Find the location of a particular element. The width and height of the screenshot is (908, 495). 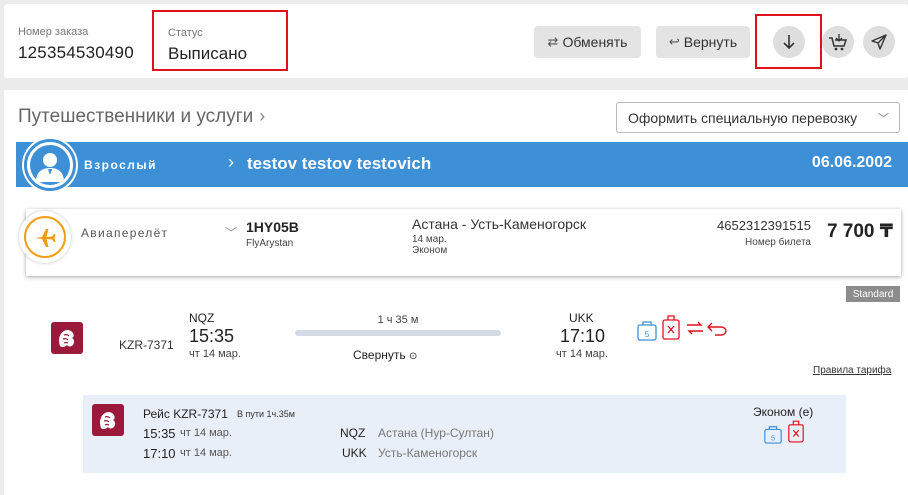

status-block: Статус Выписано is located at coordinates (220, 40).